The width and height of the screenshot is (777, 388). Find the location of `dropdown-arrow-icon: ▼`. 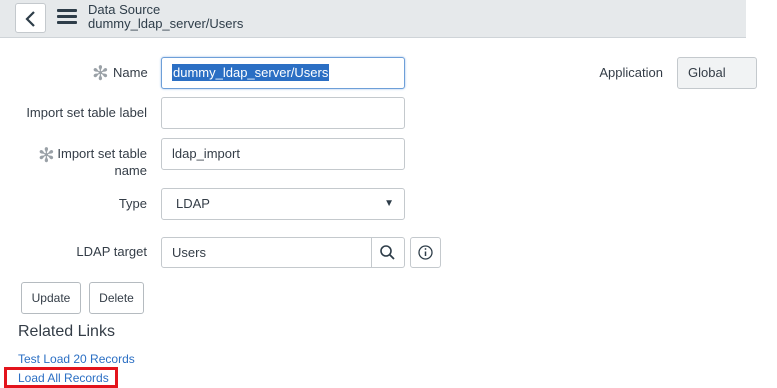

dropdown-arrow-icon: ▼ is located at coordinates (389, 203).